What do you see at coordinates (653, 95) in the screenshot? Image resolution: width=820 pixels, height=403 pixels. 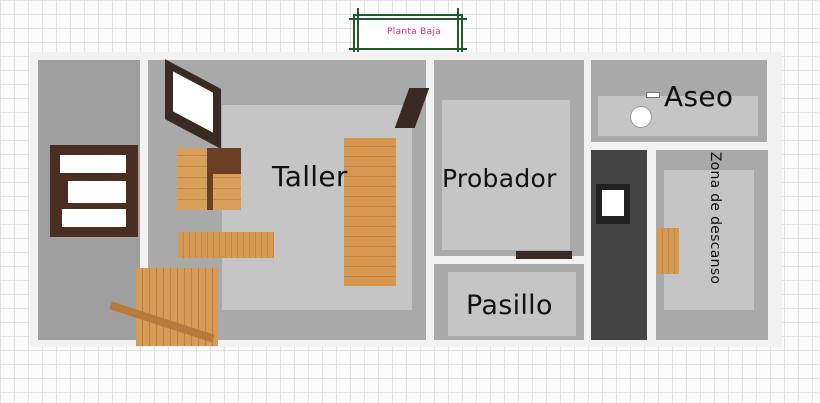 I see `sink` at bounding box center [653, 95].